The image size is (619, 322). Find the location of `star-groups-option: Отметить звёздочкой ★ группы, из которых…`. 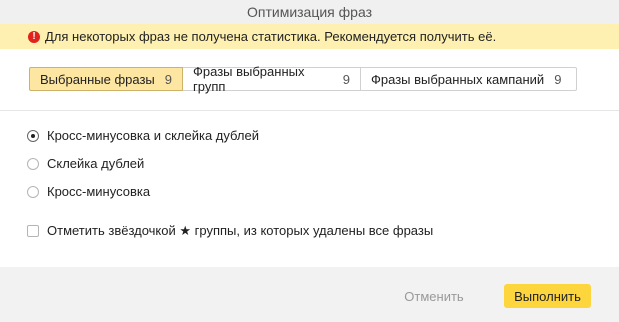

star-groups-option: Отметить звёздочкой ★ группы, из которых… is located at coordinates (230, 231).